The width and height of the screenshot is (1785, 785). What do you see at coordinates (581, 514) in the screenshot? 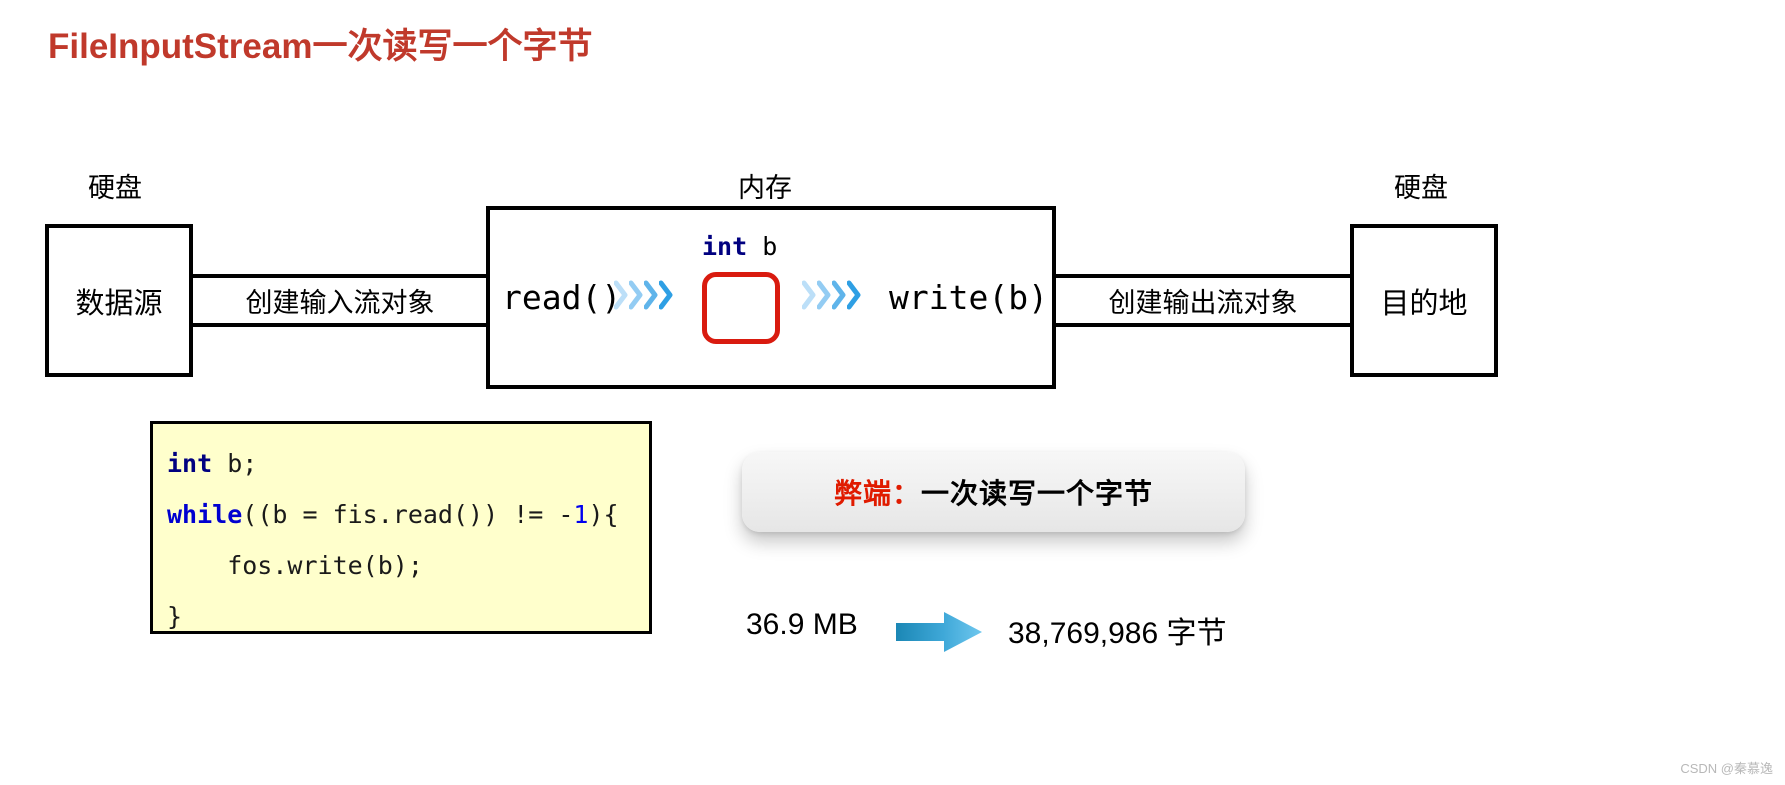
I see `code-literal-one: 1` at bounding box center [581, 514].